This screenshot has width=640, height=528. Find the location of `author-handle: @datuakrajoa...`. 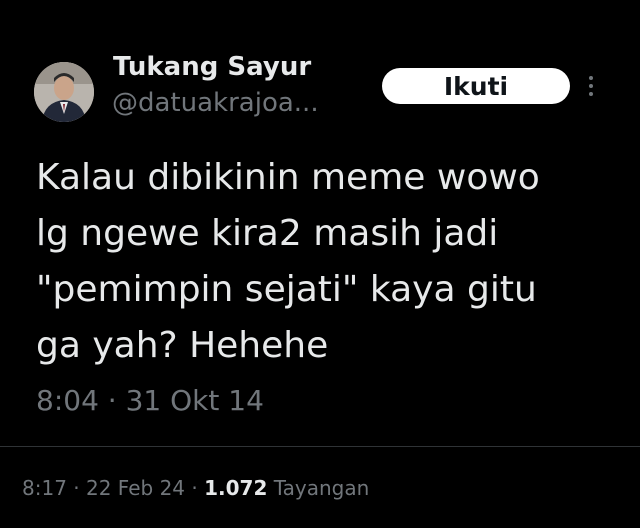

author-handle: @datuakrajoa... is located at coordinates (215, 103).